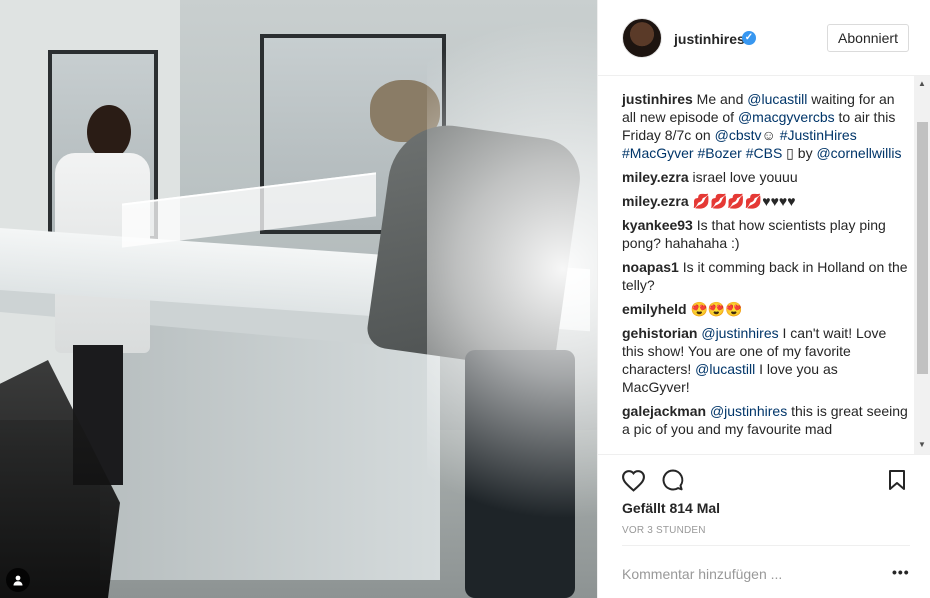  What do you see at coordinates (770, 135) in the screenshot?
I see `comment-text: ☺` at bounding box center [770, 135].